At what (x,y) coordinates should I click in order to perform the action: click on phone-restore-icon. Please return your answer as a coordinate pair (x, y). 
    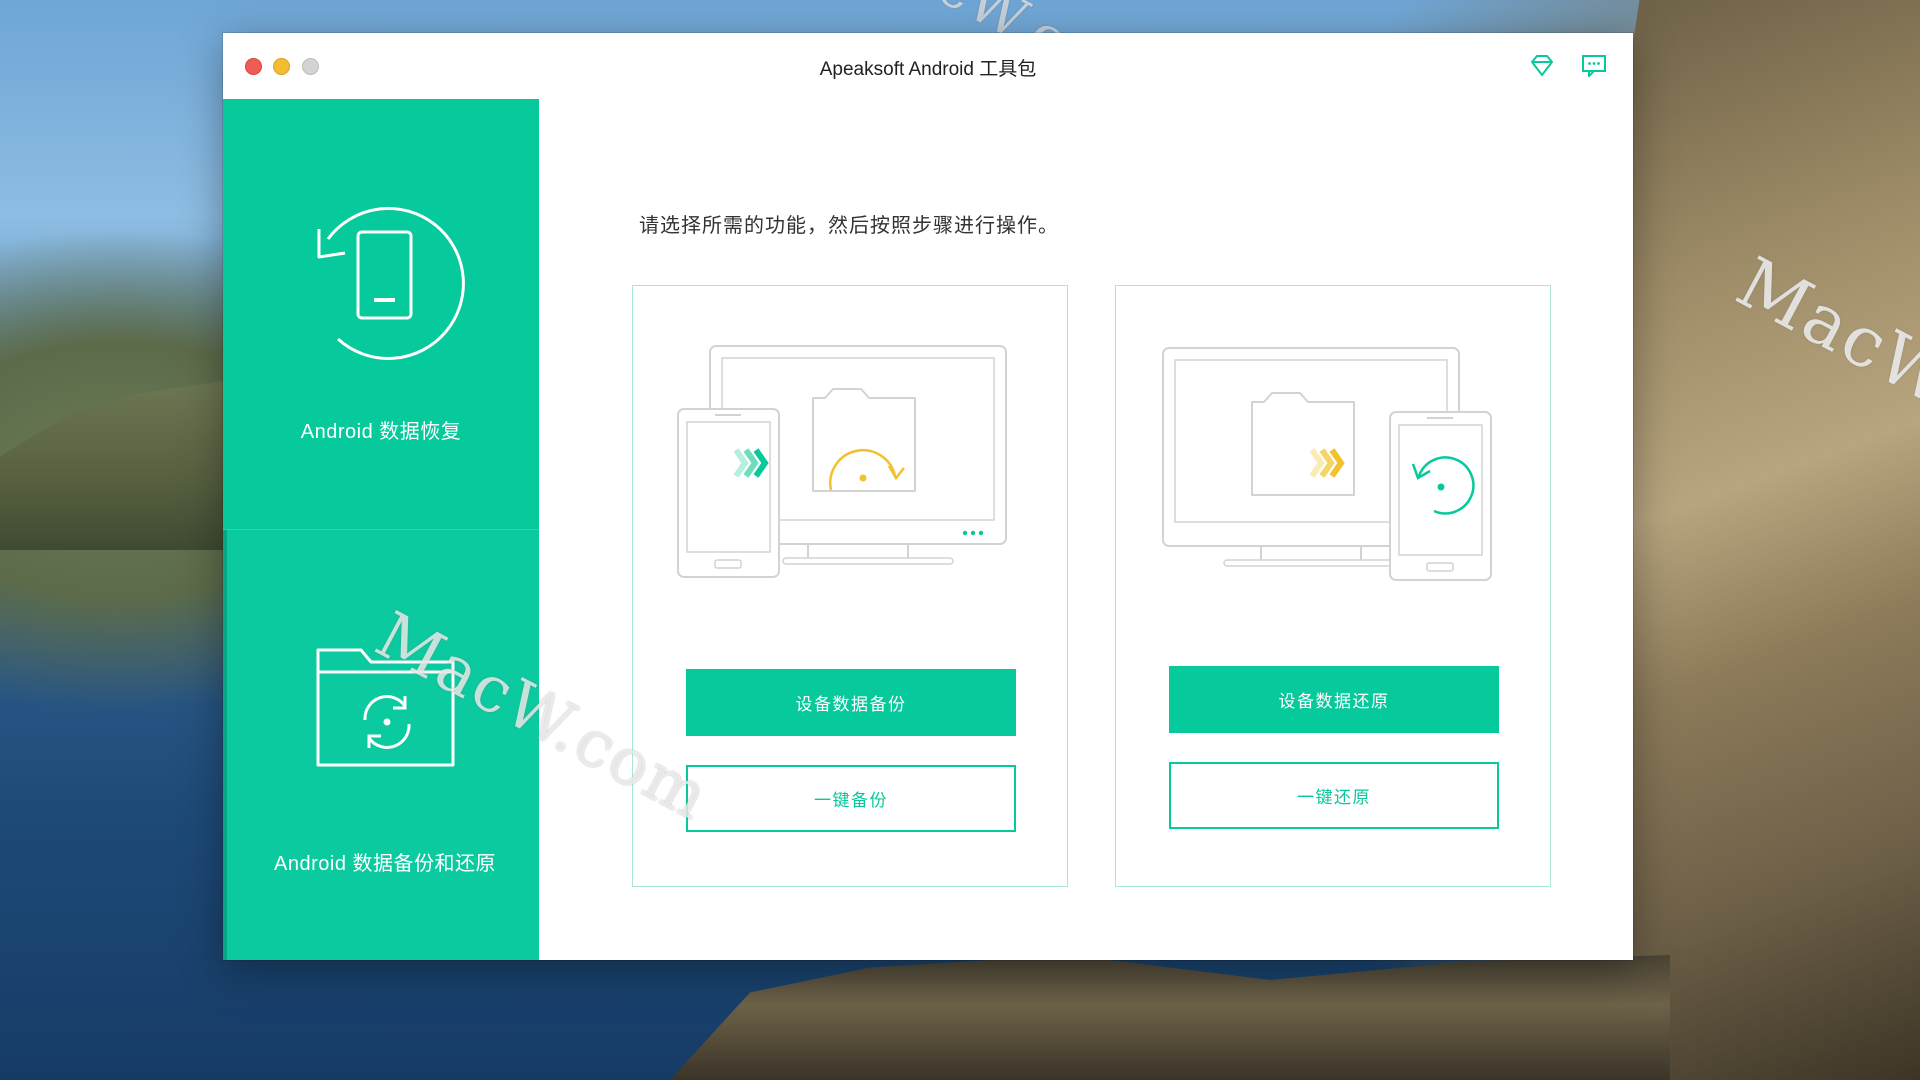
    Looking at the image, I should click on (391, 283).